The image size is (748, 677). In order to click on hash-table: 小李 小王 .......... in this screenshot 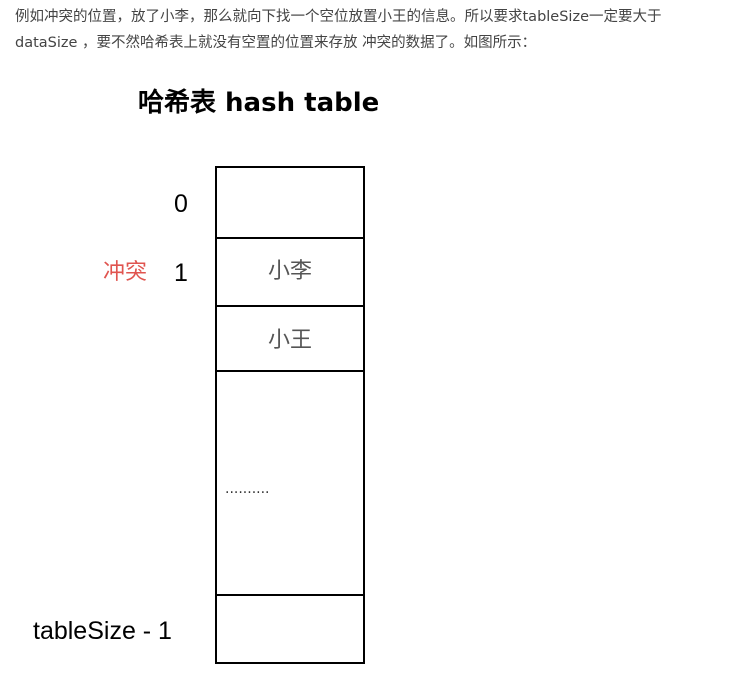, I will do `click(290, 415)`.